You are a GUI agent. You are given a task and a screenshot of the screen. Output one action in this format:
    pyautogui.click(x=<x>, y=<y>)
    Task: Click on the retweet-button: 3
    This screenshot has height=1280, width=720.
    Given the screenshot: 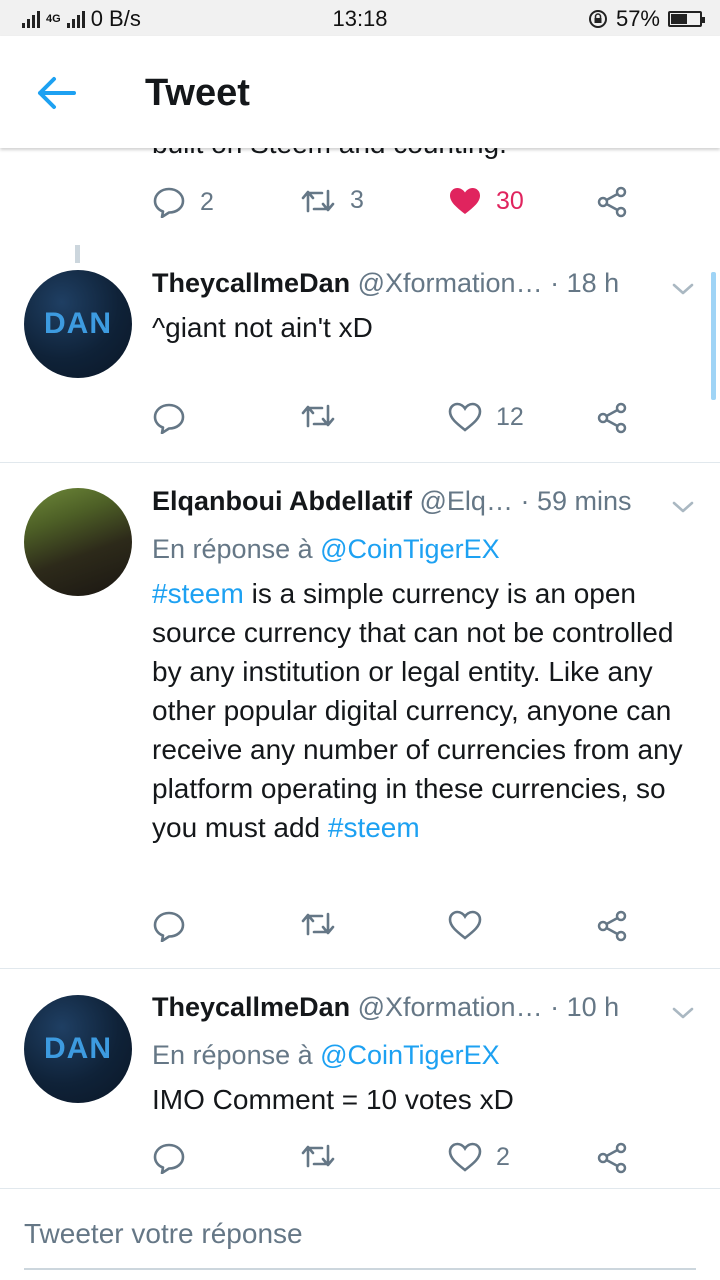 What is the action you would take?
    pyautogui.click(x=332, y=200)
    